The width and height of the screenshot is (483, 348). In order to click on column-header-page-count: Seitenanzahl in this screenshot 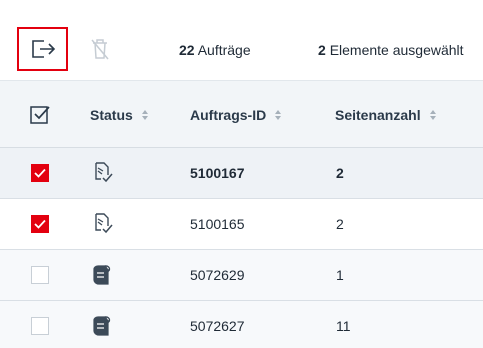, I will do `click(385, 115)`.